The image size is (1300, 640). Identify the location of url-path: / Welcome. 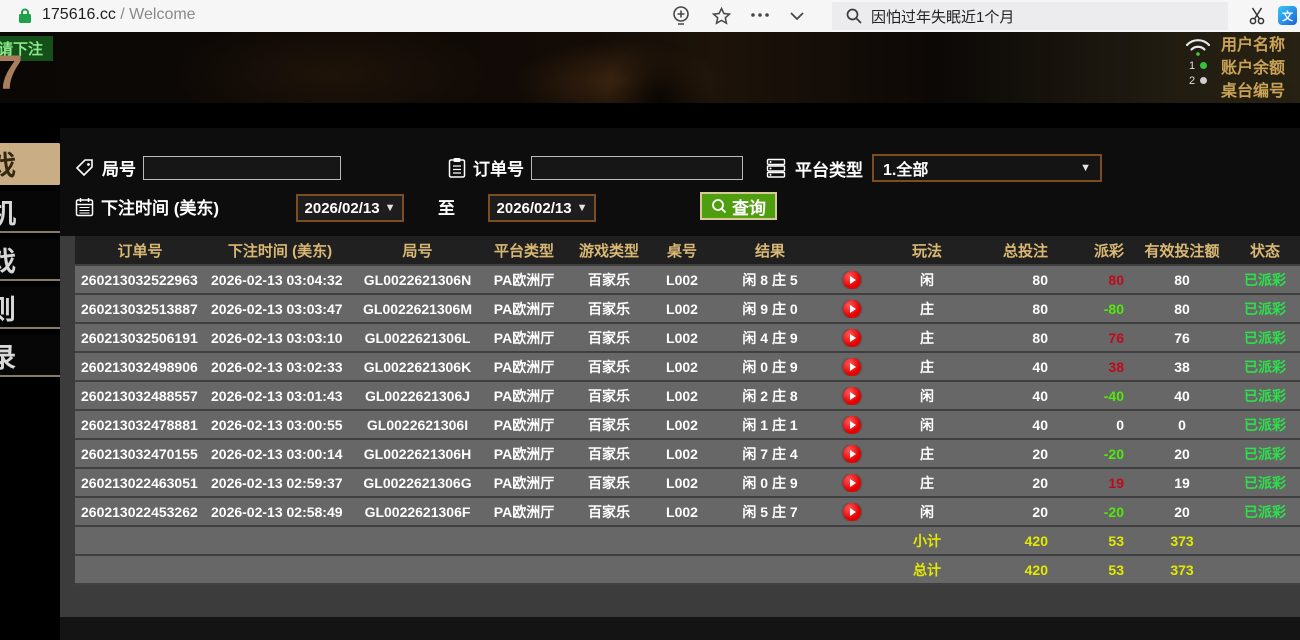
(155, 14).